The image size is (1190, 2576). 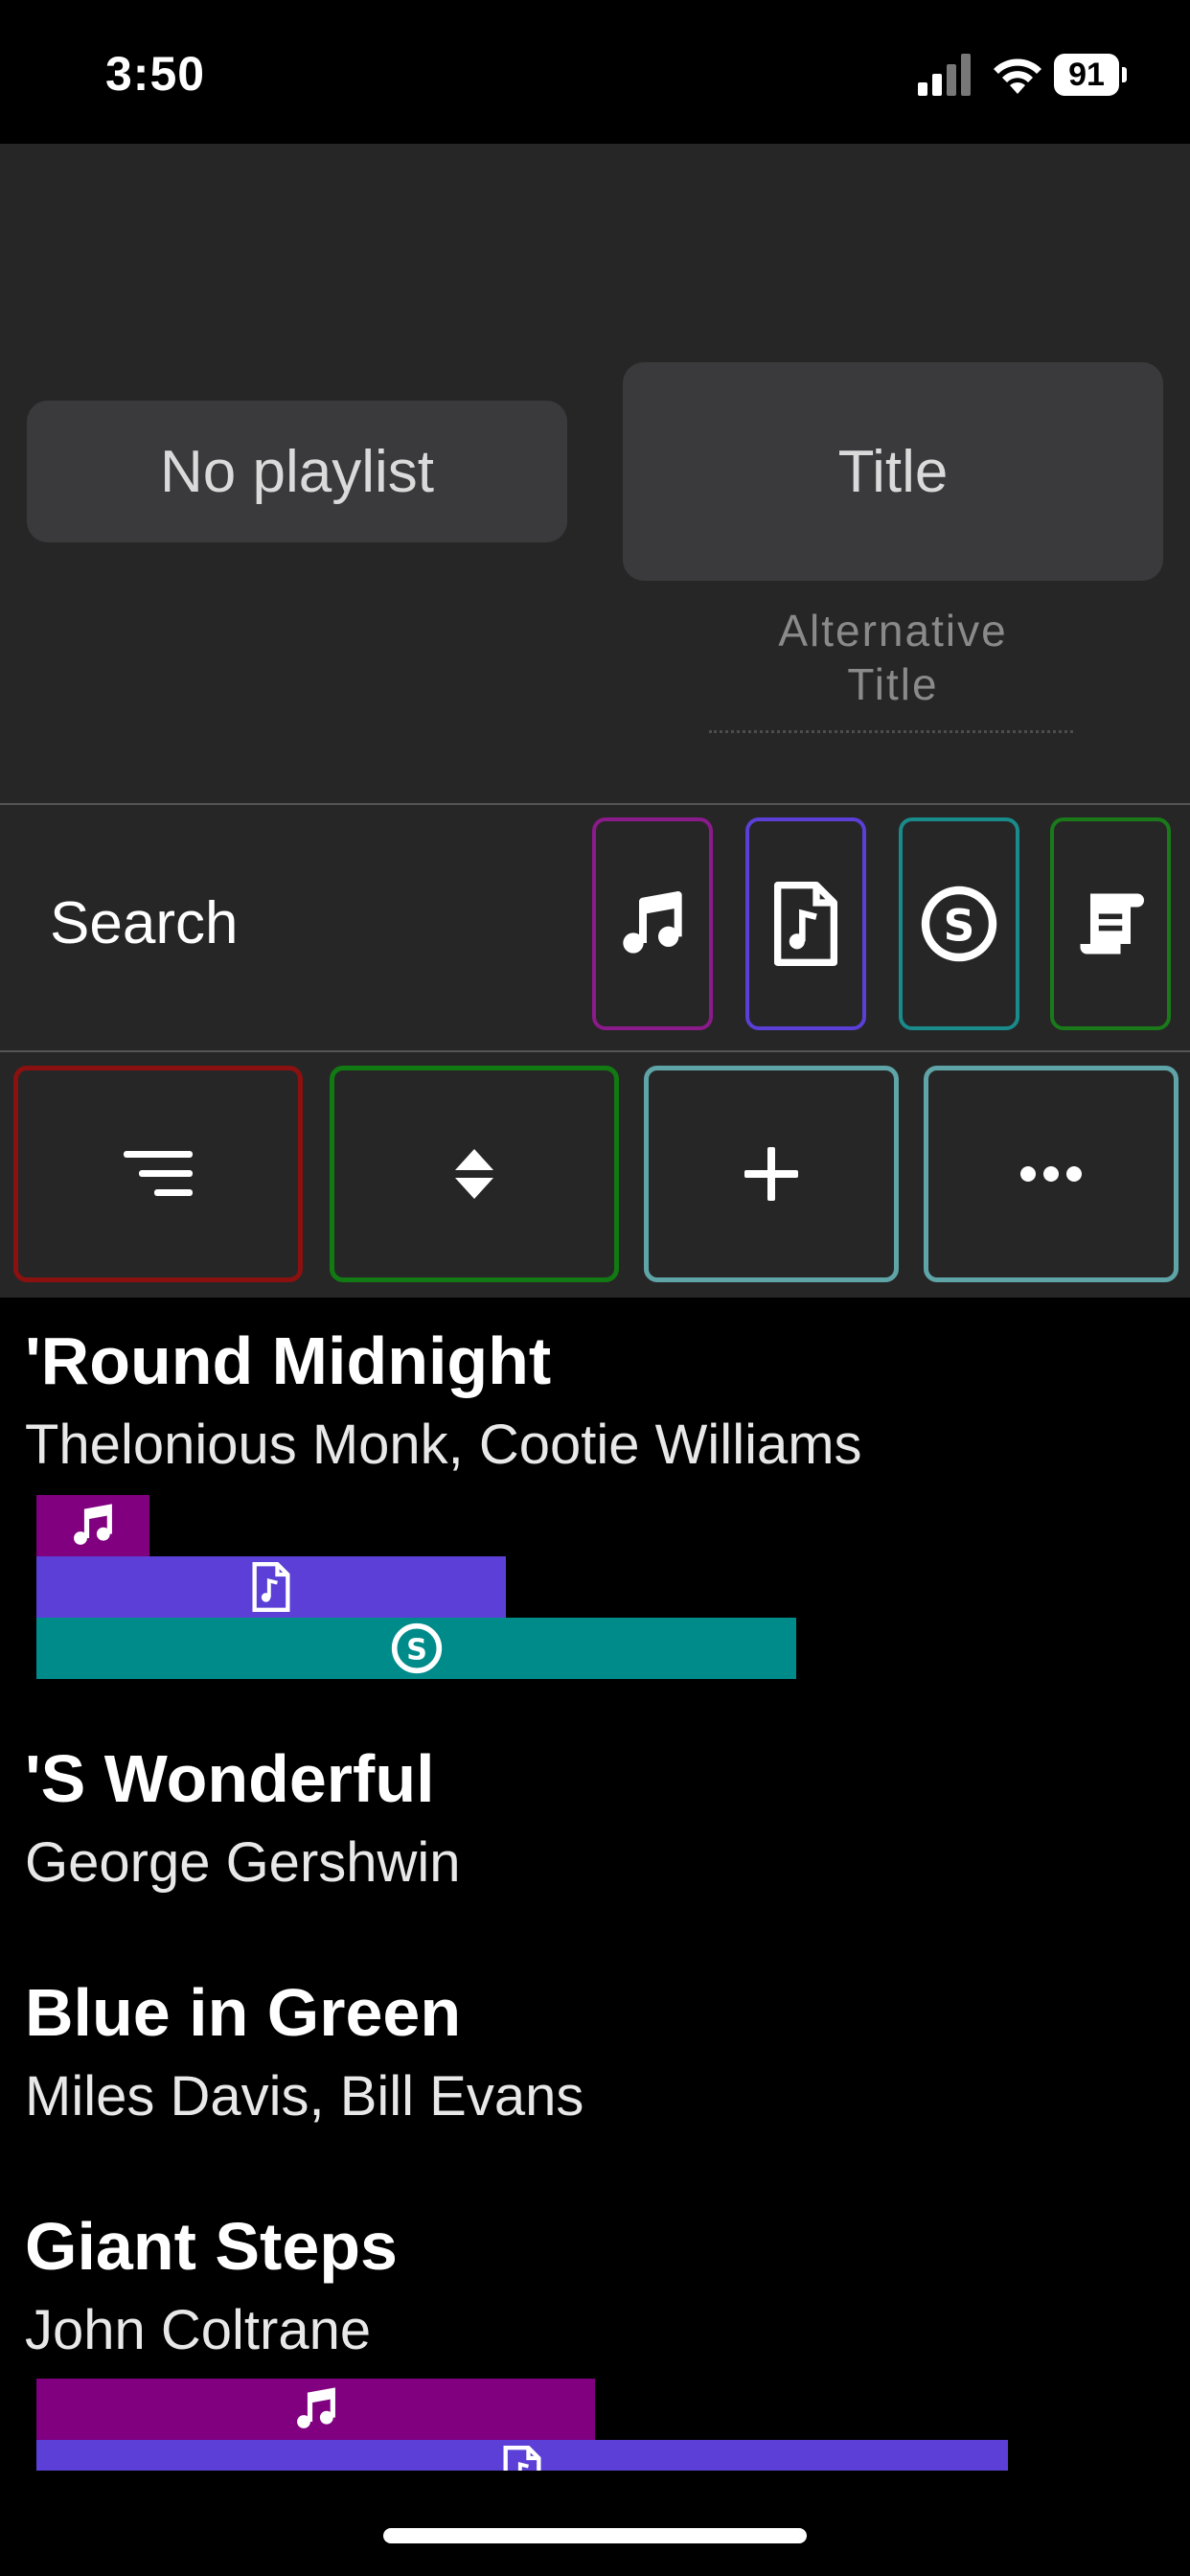 I want to click on song-artist: Thelonious Monk, Cootie Williams, so click(x=444, y=1445).